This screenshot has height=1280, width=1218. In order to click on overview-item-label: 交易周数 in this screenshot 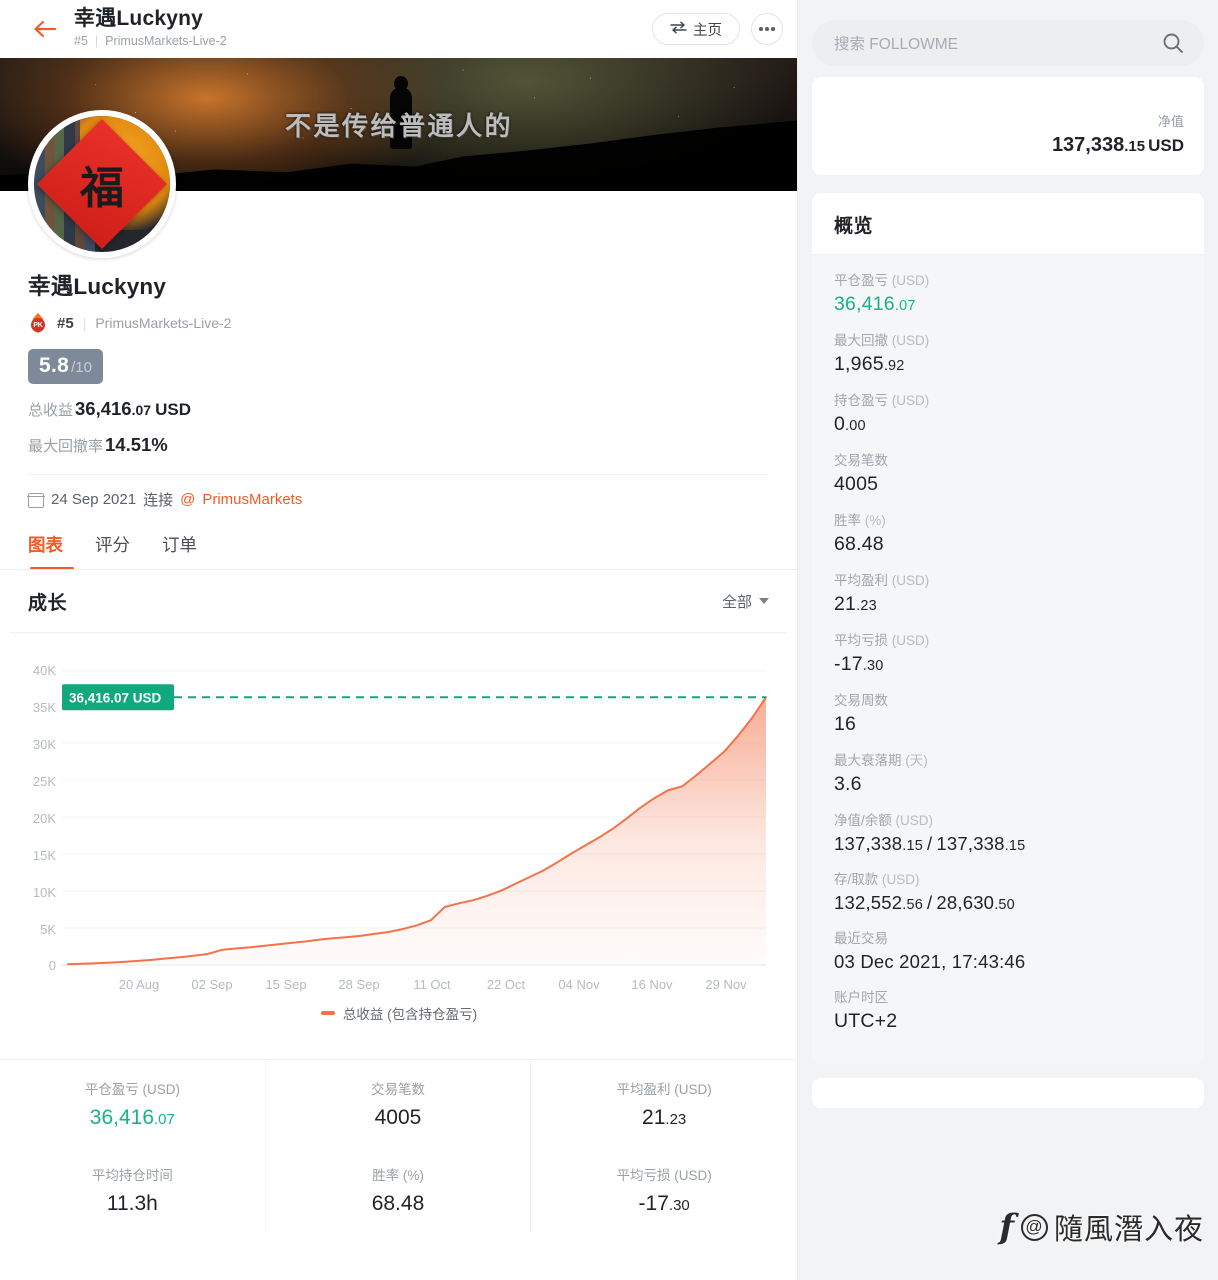, I will do `click(1008, 699)`.